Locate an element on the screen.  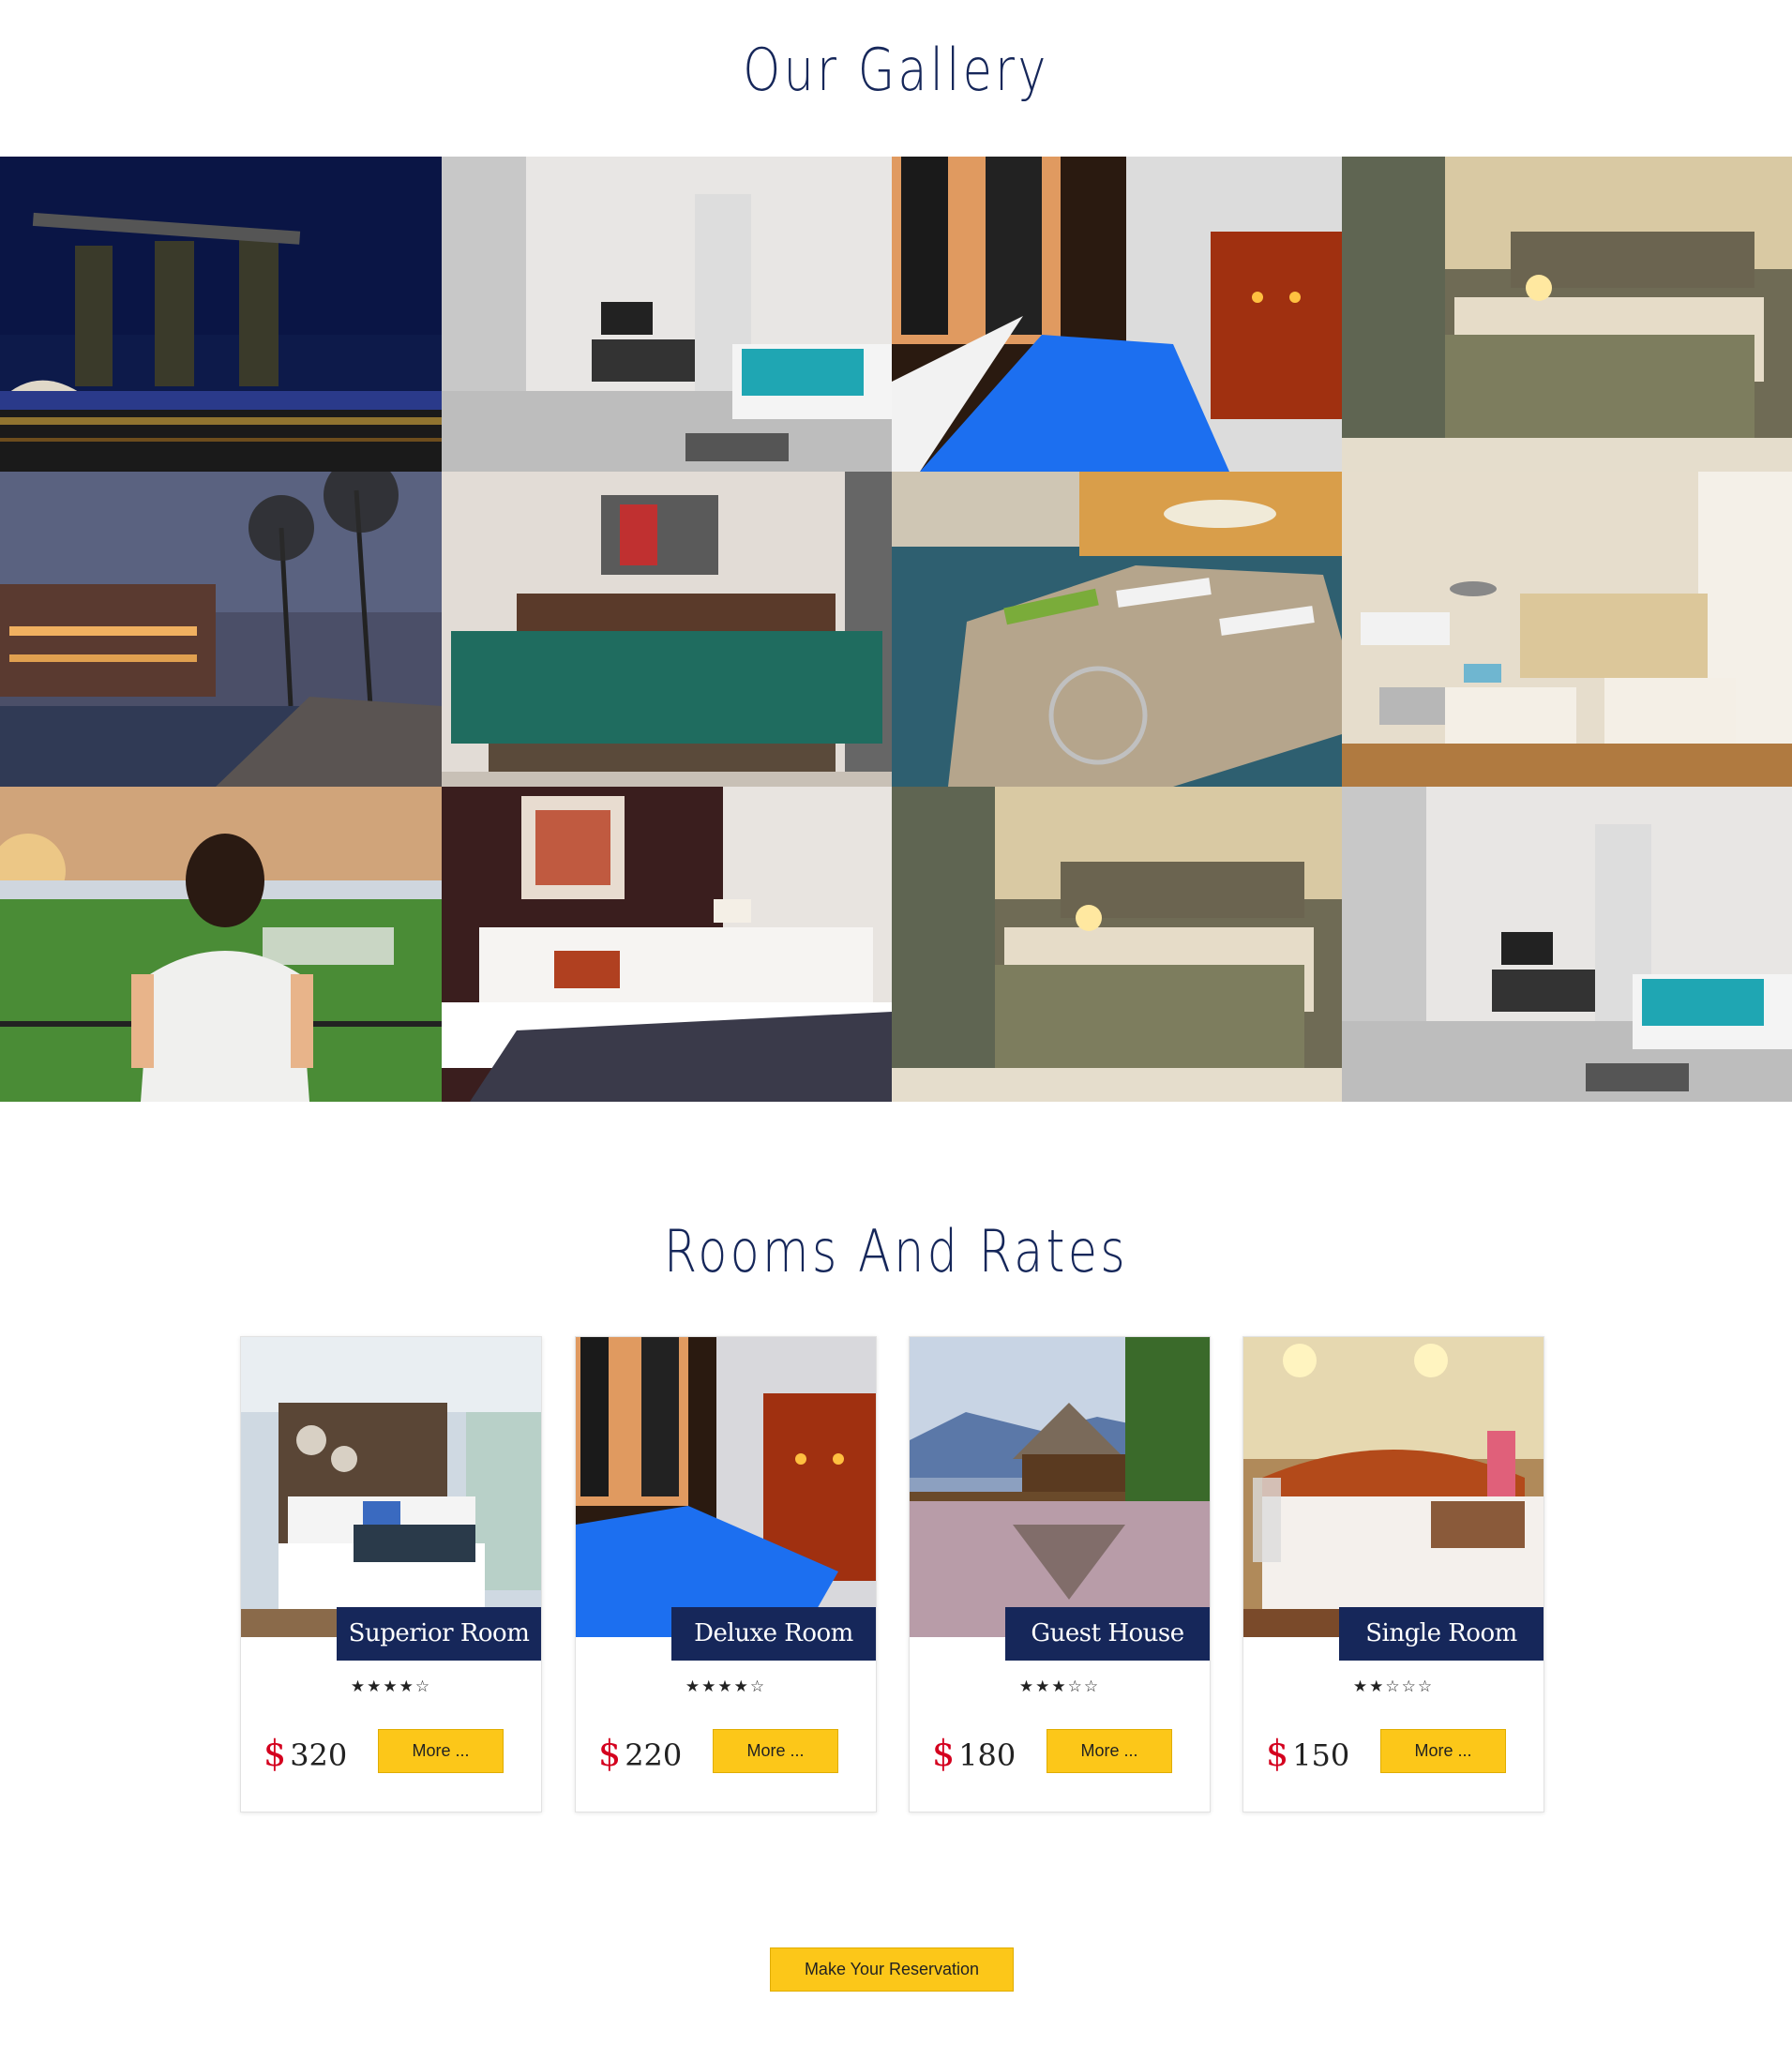
price-guest-house: $180 is located at coordinates (974, 1753).